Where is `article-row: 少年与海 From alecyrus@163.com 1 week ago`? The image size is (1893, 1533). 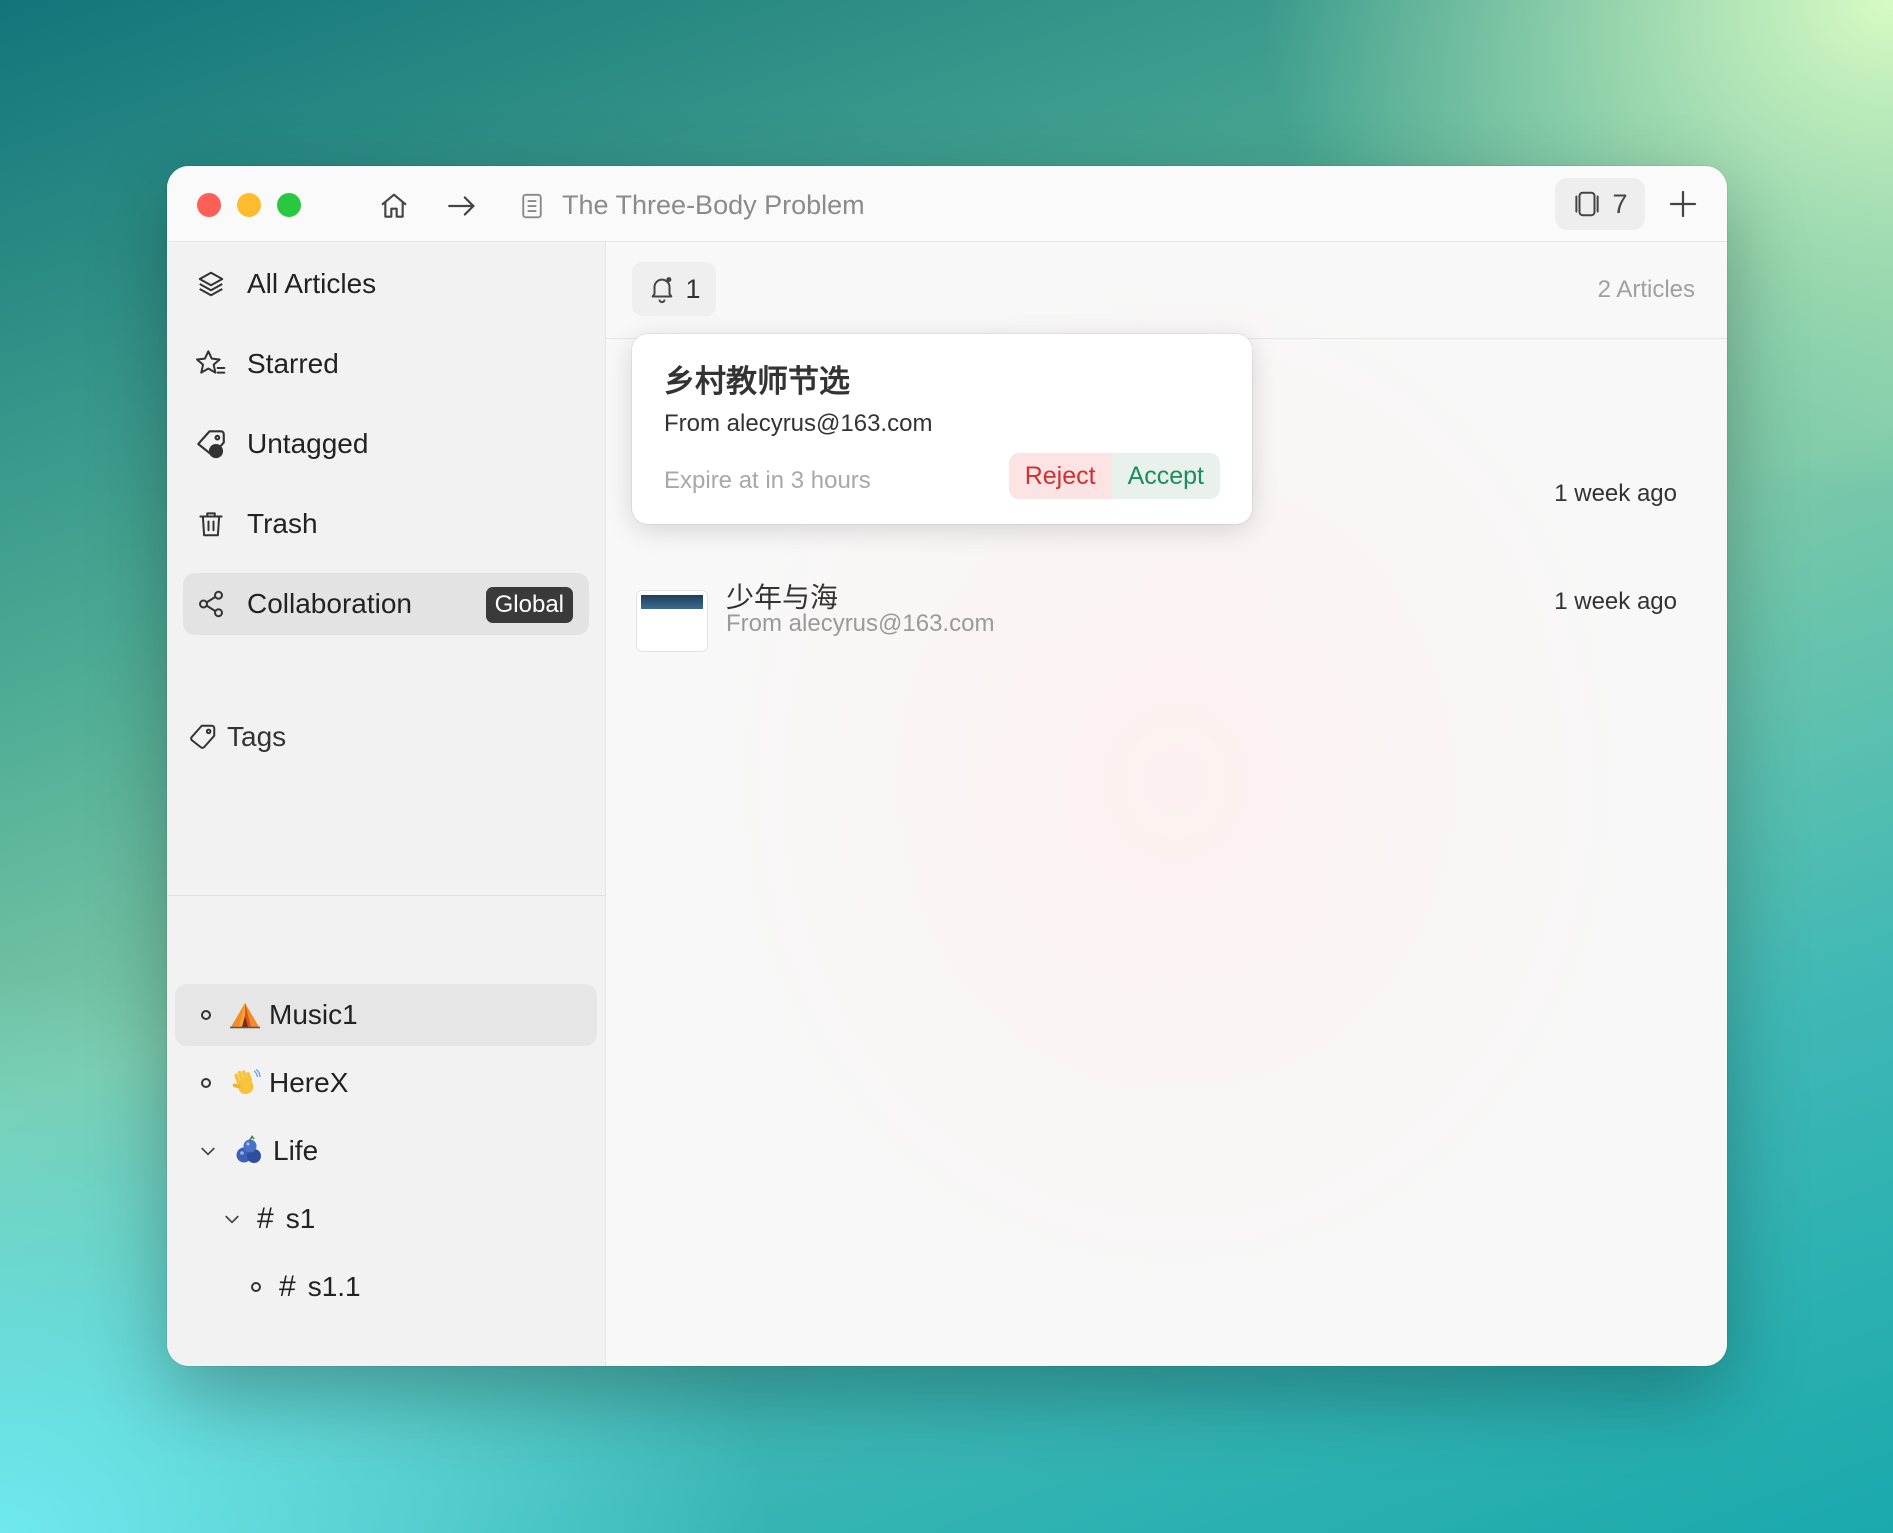 article-row: 少年与海 From alecyrus@163.com 1 week ago is located at coordinates (1166, 640).